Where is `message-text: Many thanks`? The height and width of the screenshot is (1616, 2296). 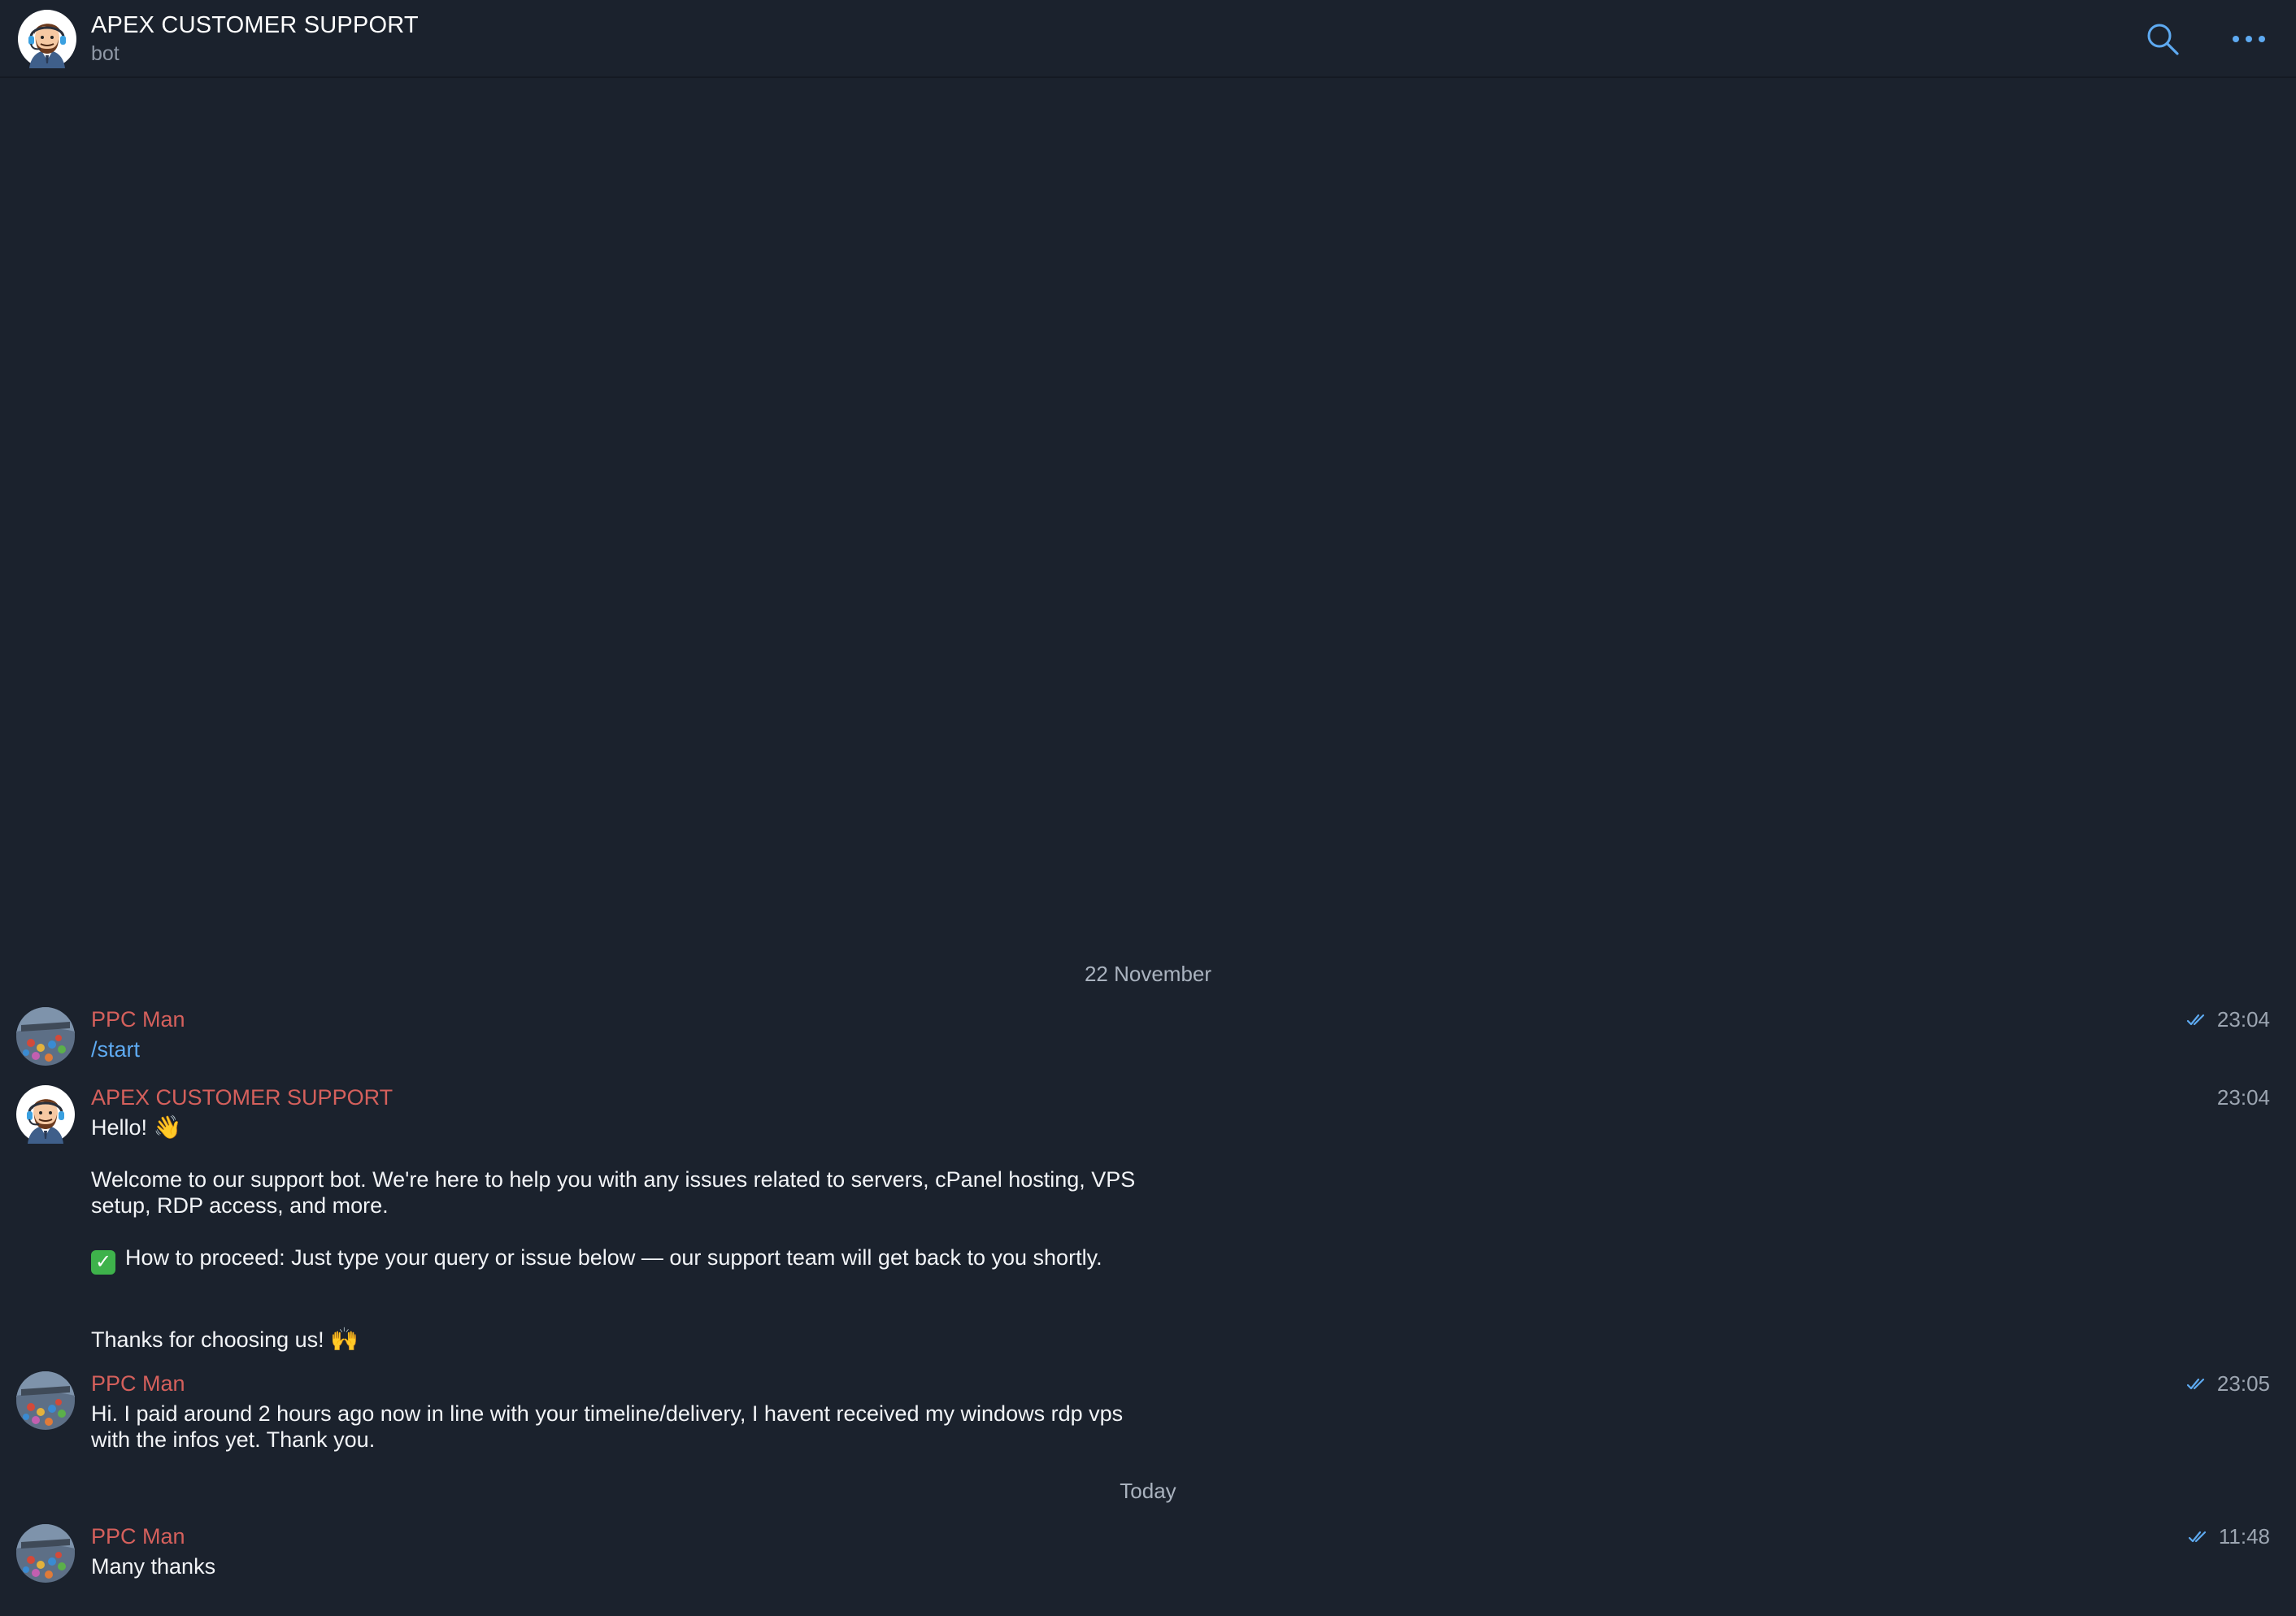 message-text: Many thanks is located at coordinates (154, 1566).